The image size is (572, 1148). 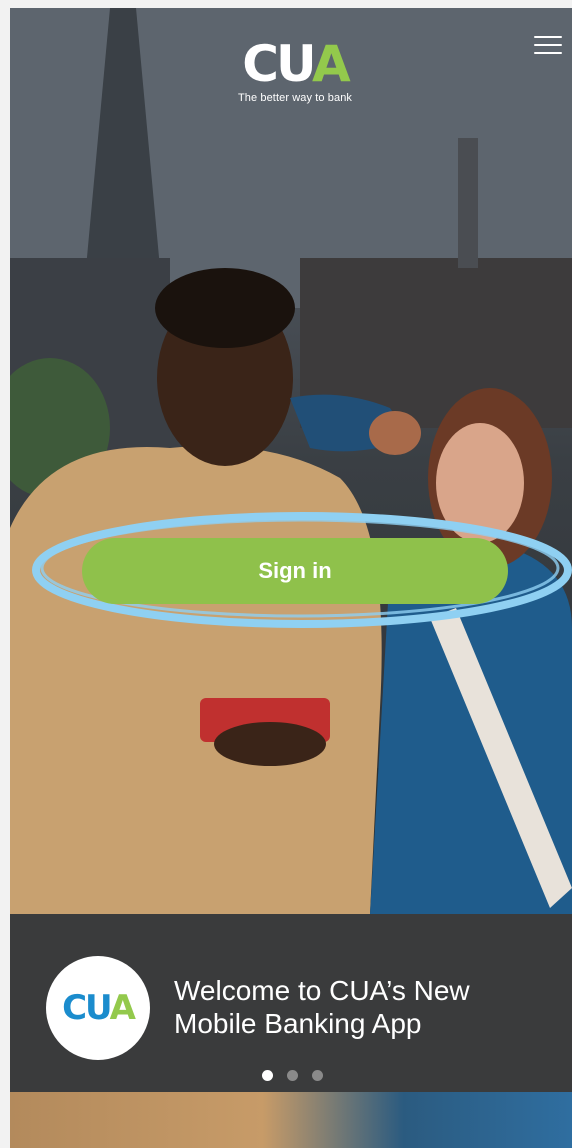 I want to click on menu-line-top, so click(x=548, y=37).